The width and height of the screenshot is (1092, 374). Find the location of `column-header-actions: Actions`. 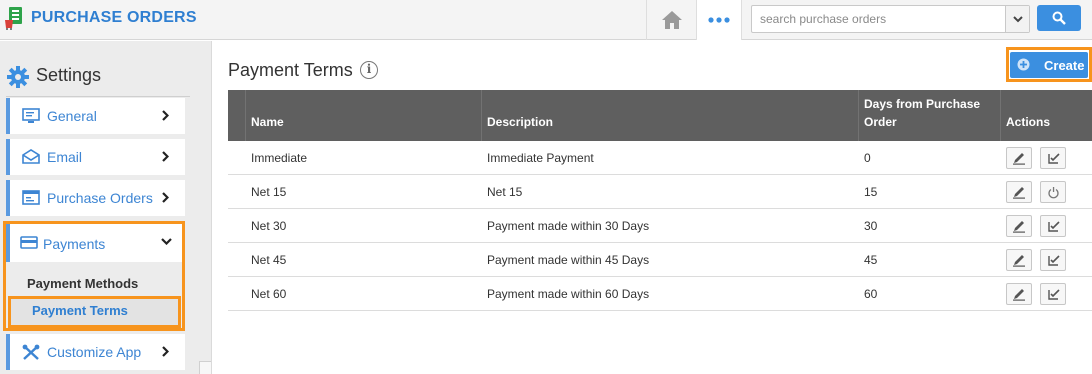

column-header-actions: Actions is located at coordinates (1028, 122).